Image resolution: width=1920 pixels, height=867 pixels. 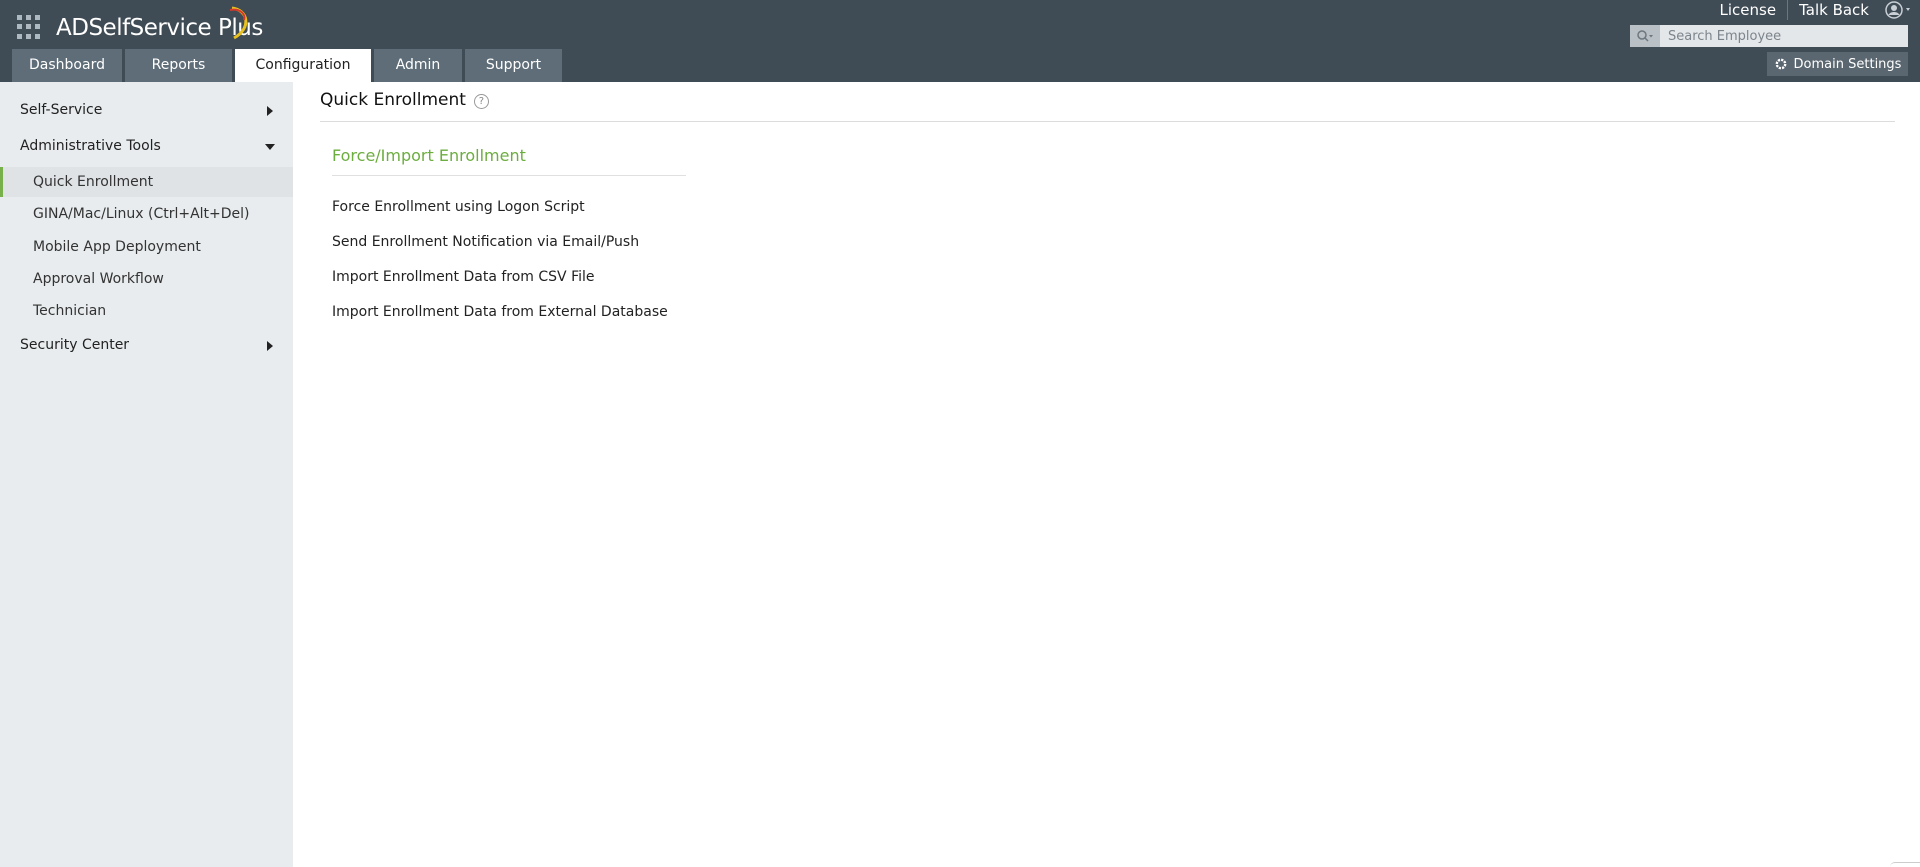 What do you see at coordinates (146, 110) in the screenshot?
I see `sidebar-section-self-service: Self-Service` at bounding box center [146, 110].